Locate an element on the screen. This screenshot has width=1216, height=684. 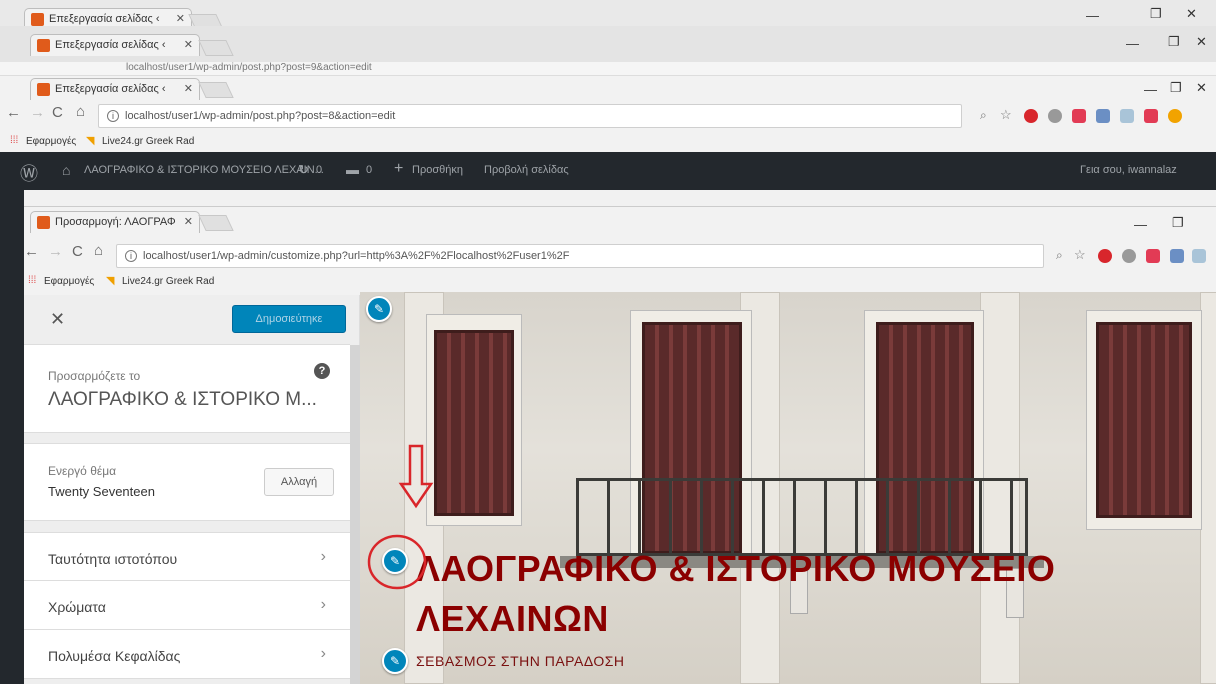
arrow-shape is located at coordinates (416, 476).